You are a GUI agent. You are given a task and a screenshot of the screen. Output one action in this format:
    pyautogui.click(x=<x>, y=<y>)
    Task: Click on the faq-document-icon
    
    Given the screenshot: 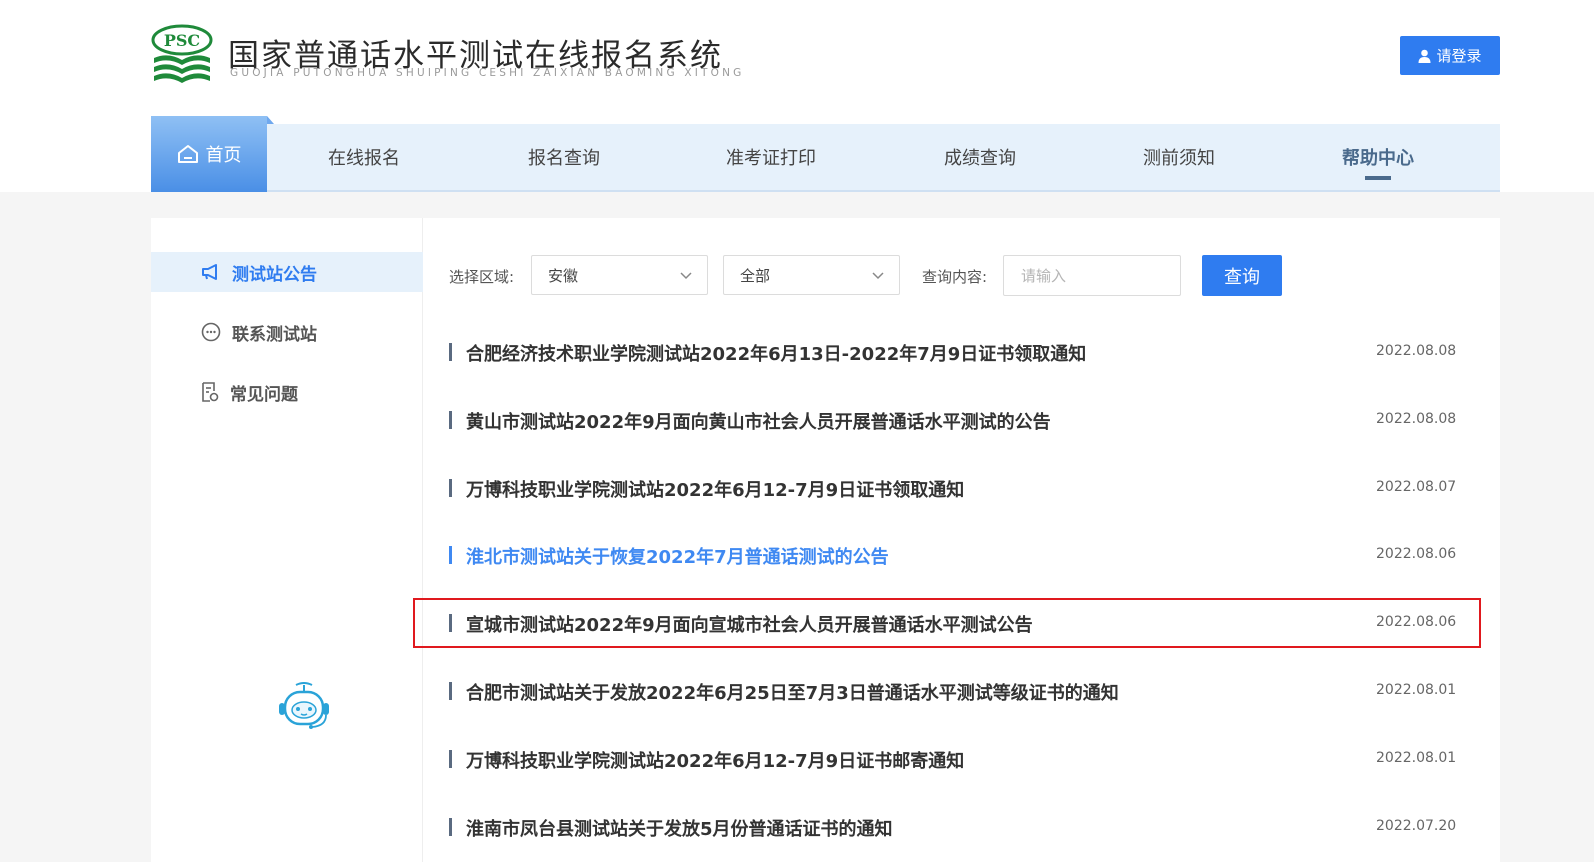 What is the action you would take?
    pyautogui.click(x=210, y=392)
    